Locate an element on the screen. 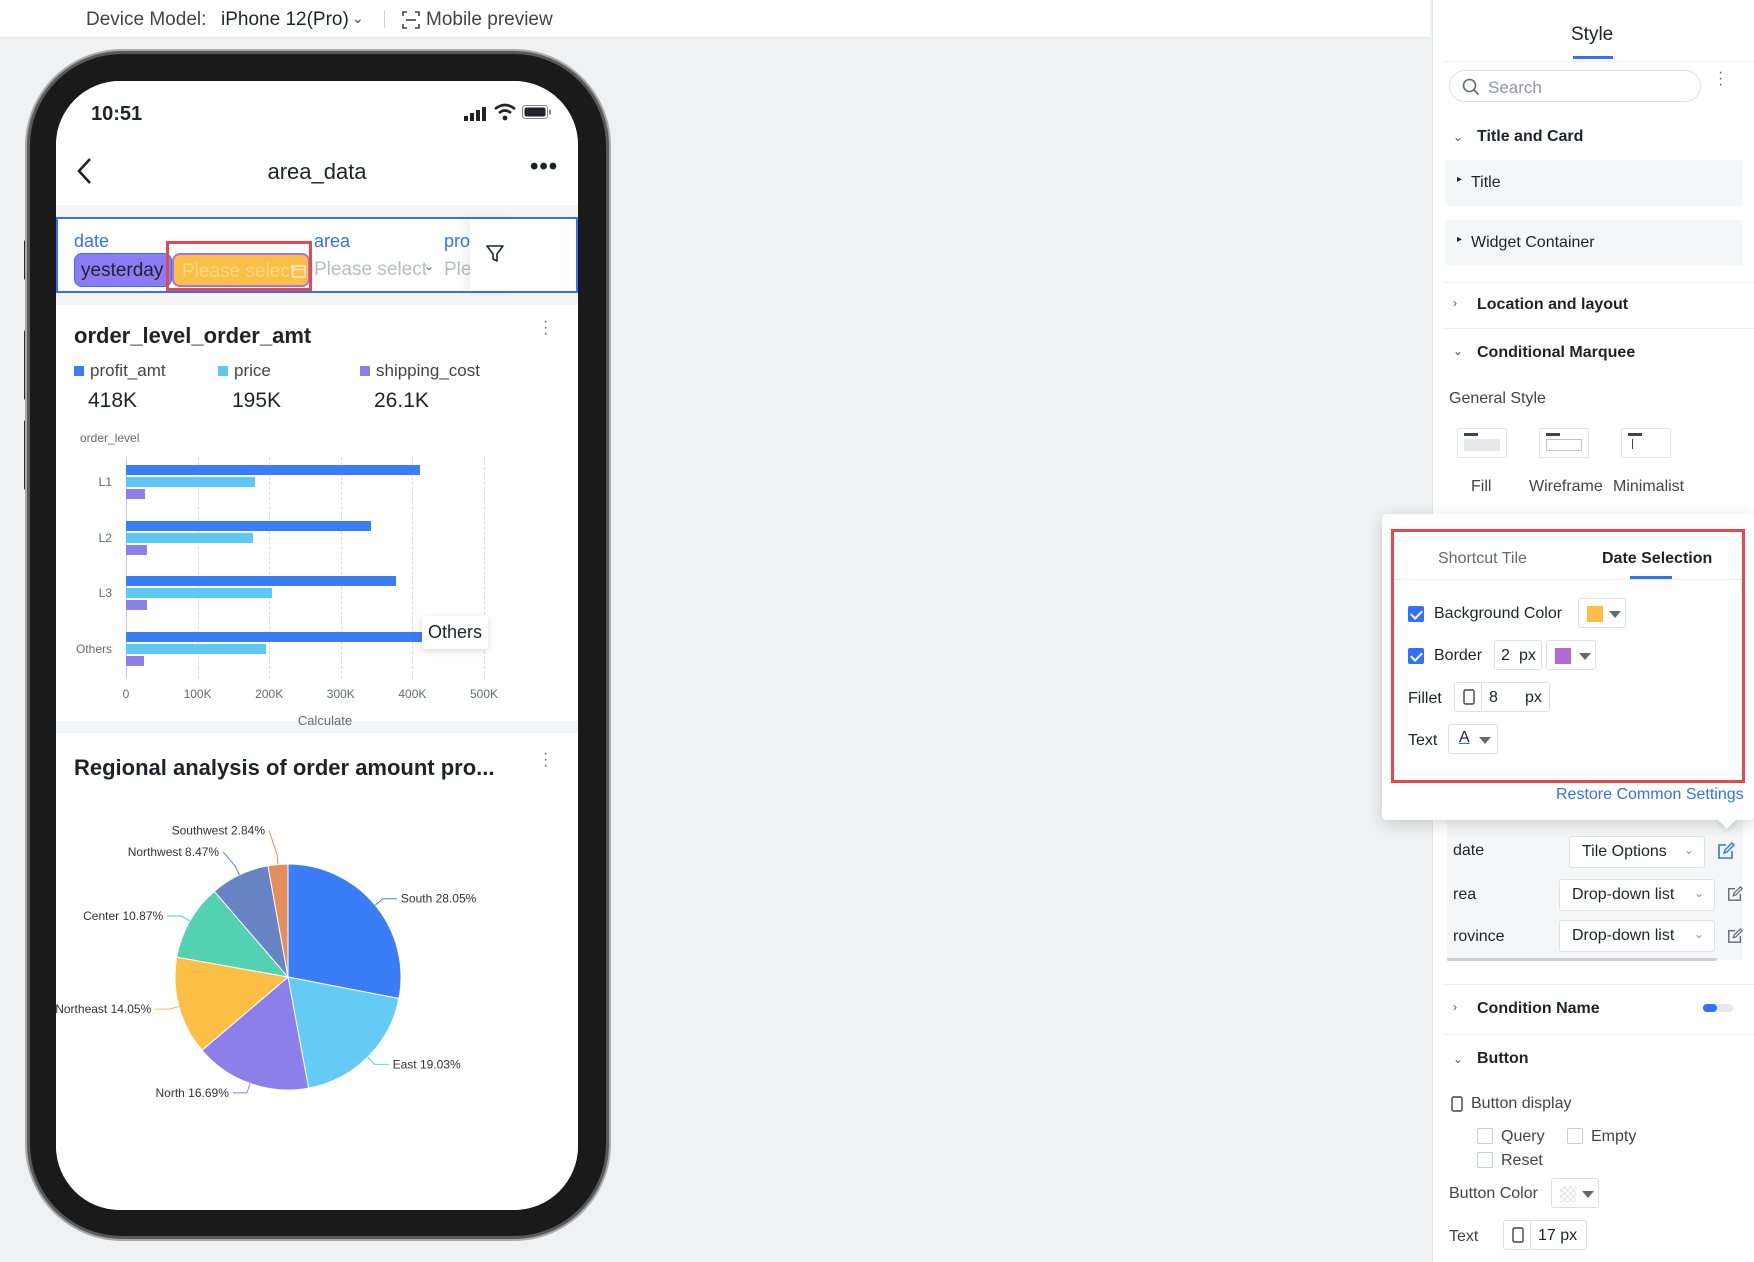 This screenshot has width=1754, height=1262. filter-button-area is located at coordinates (493, 255).